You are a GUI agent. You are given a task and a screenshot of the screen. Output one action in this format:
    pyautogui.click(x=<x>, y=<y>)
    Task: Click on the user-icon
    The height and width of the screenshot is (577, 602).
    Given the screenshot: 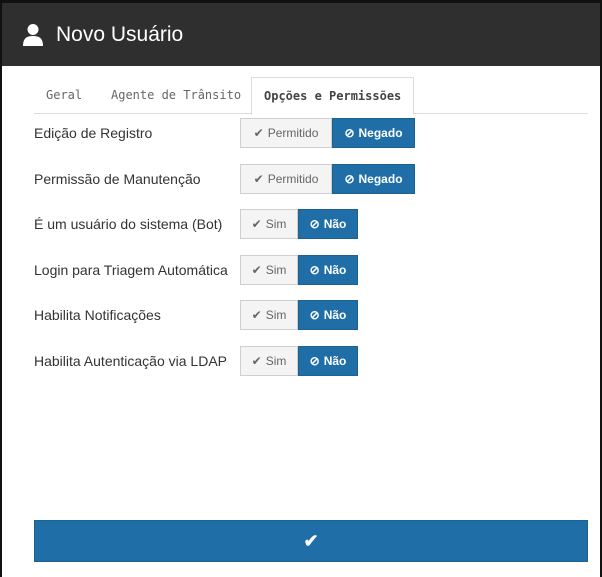 What is the action you would take?
    pyautogui.click(x=33, y=35)
    